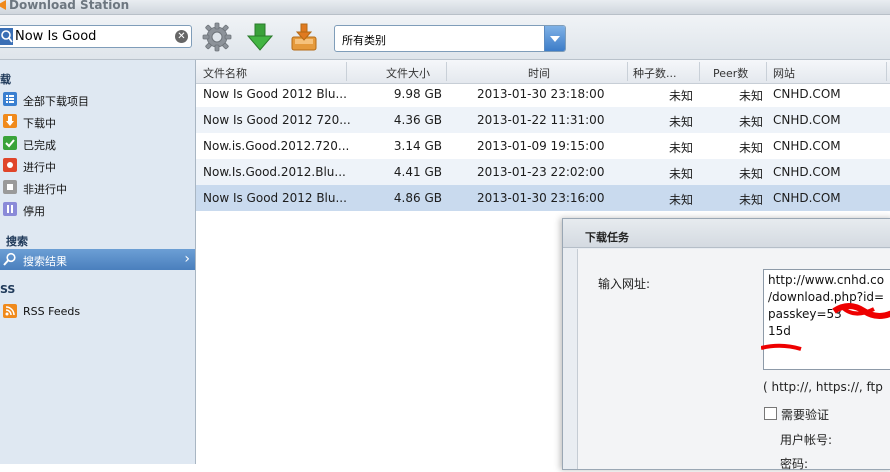 The height and width of the screenshot is (472, 890). Describe the element at coordinates (554, 38) in the screenshot. I see `chevron-down-icon` at that location.